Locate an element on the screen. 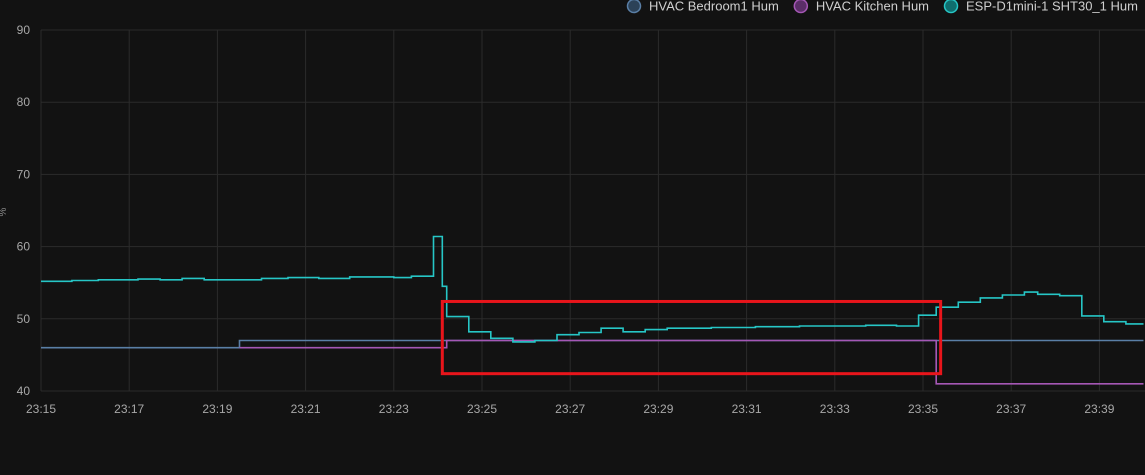 The width and height of the screenshot is (1145, 475). x-tick-label: 23:15 is located at coordinates (41, 409).